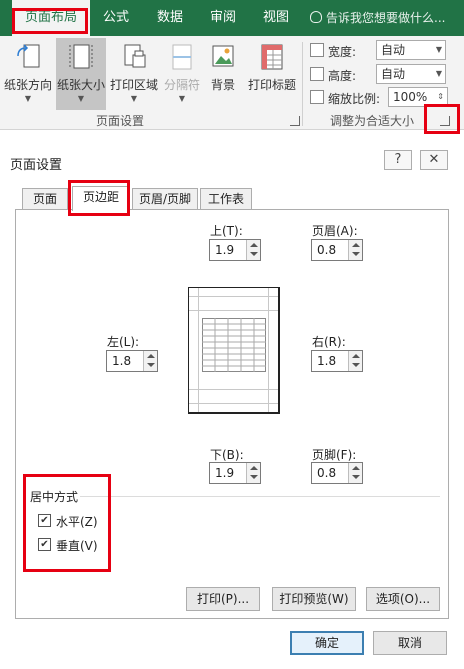 The height and width of the screenshot is (669, 464). I want to click on page-setup-launcher-icon, so click(295, 121).